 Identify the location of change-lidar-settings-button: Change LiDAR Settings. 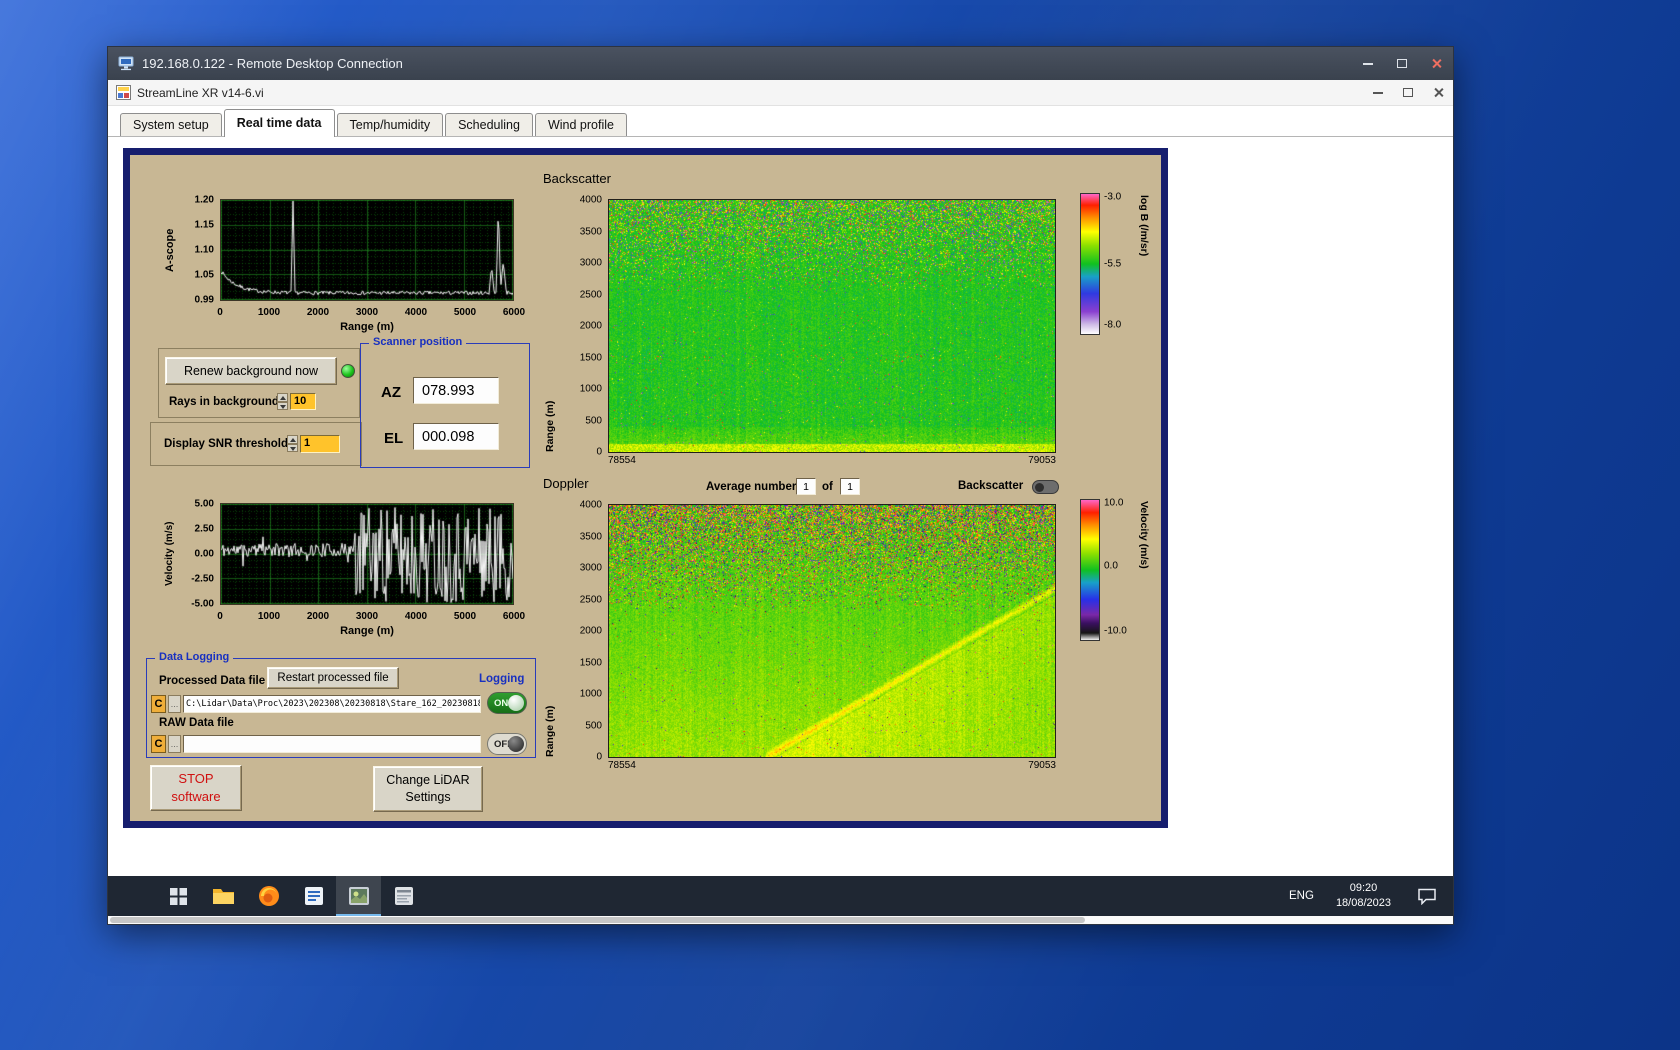
(428, 789).